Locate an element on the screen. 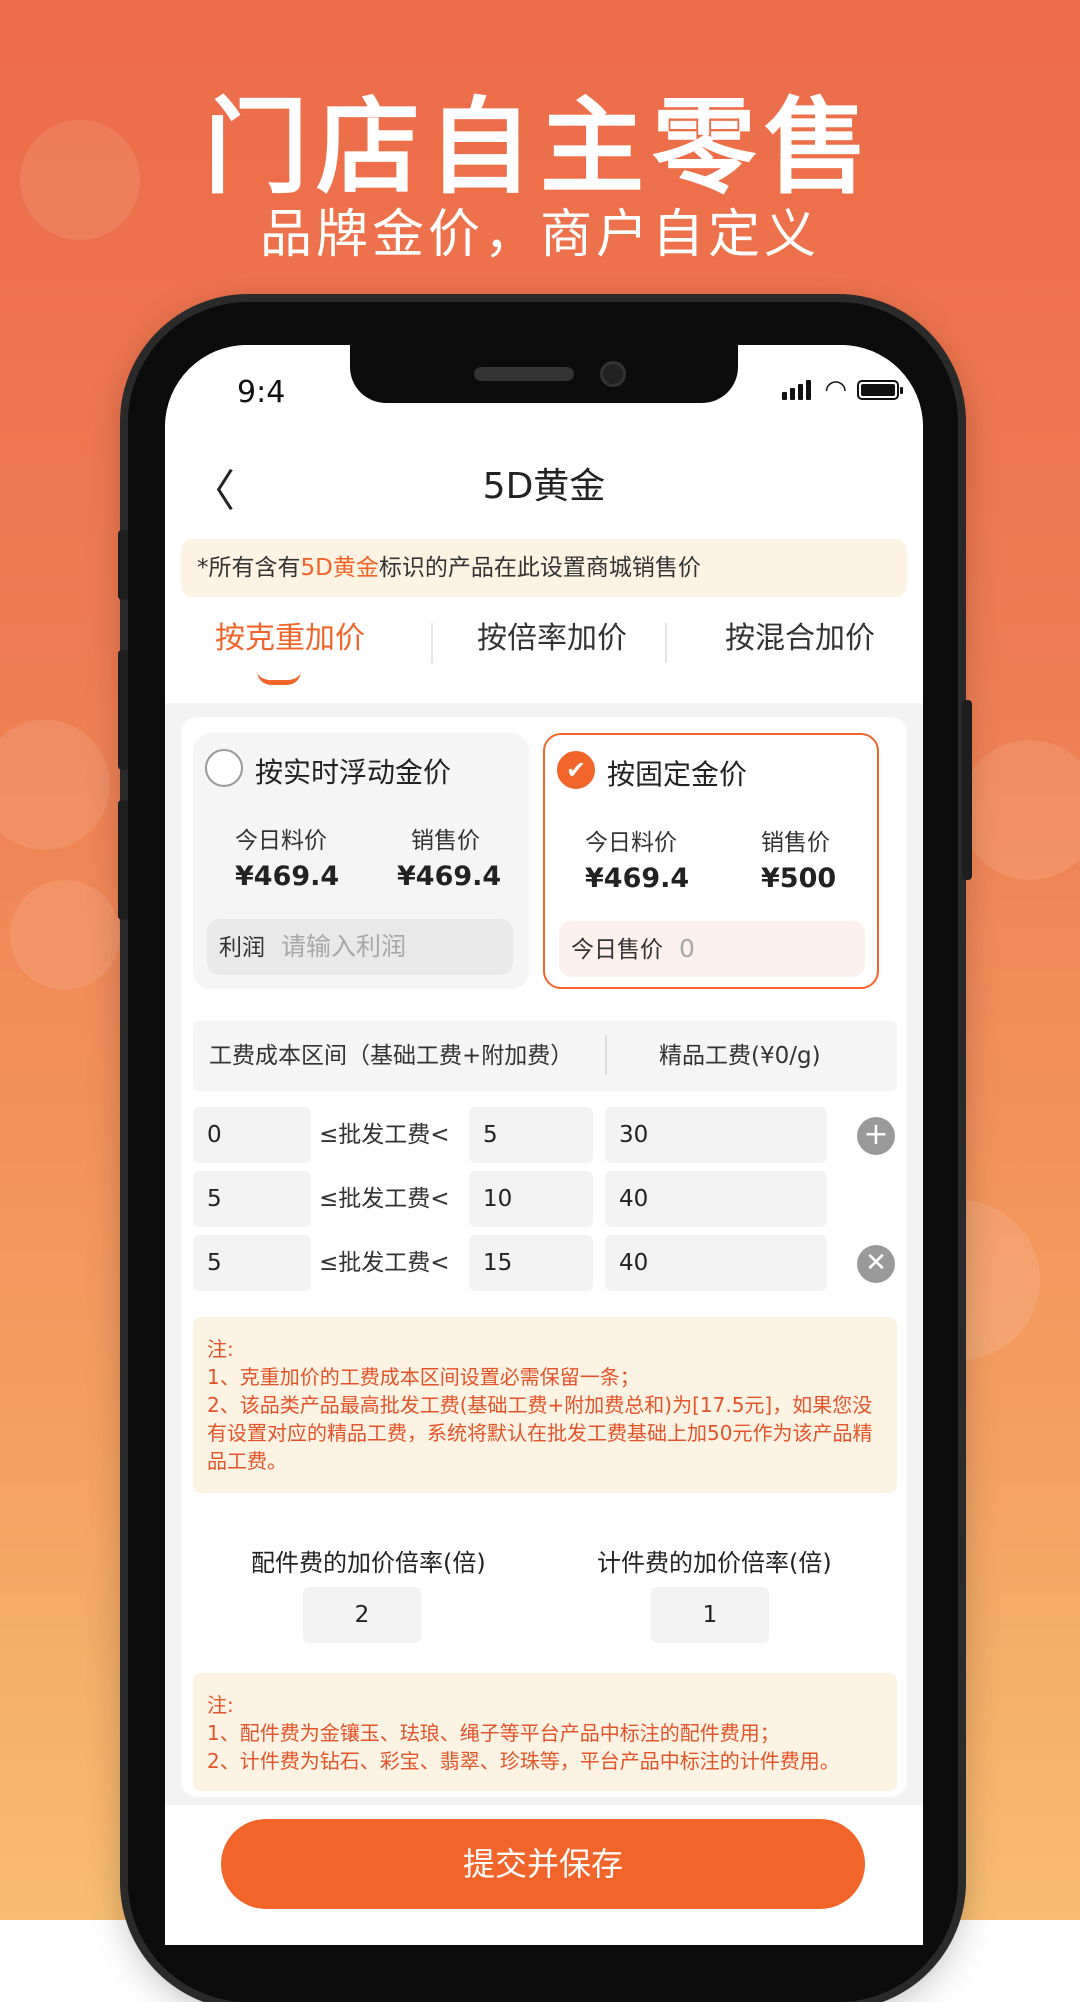 The width and height of the screenshot is (1080, 2002). floating-sale-label: 销售价 is located at coordinates (445, 841).